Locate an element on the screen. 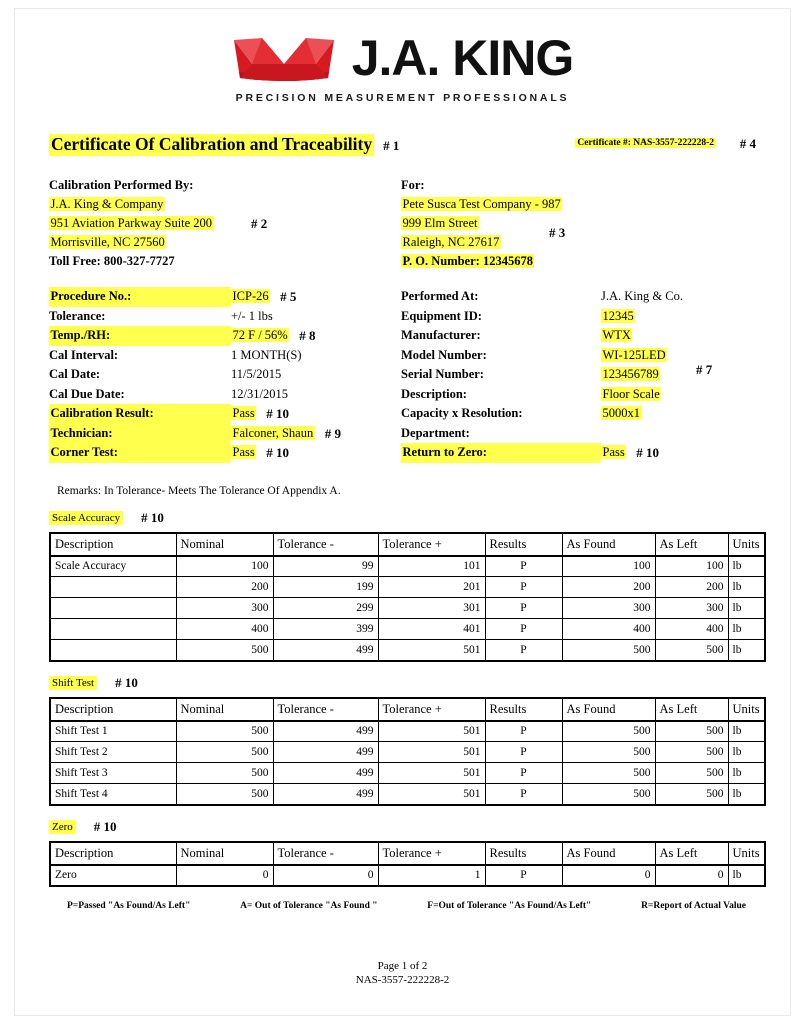  detail-value: 72 F / 56% is located at coordinates (260, 335).